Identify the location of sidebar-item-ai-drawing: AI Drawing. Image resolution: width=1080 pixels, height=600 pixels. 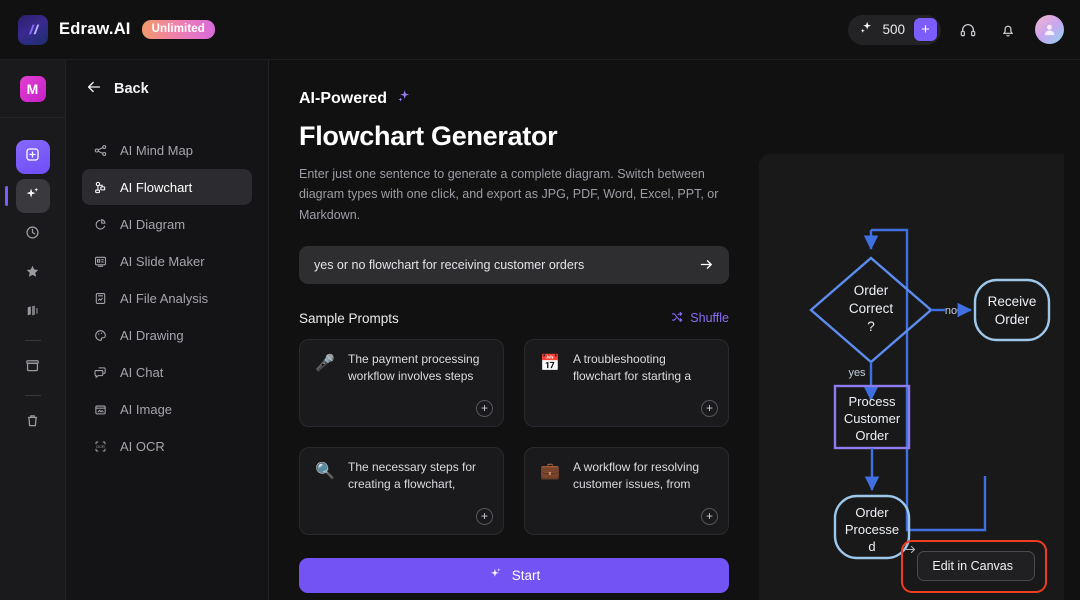
(167, 335).